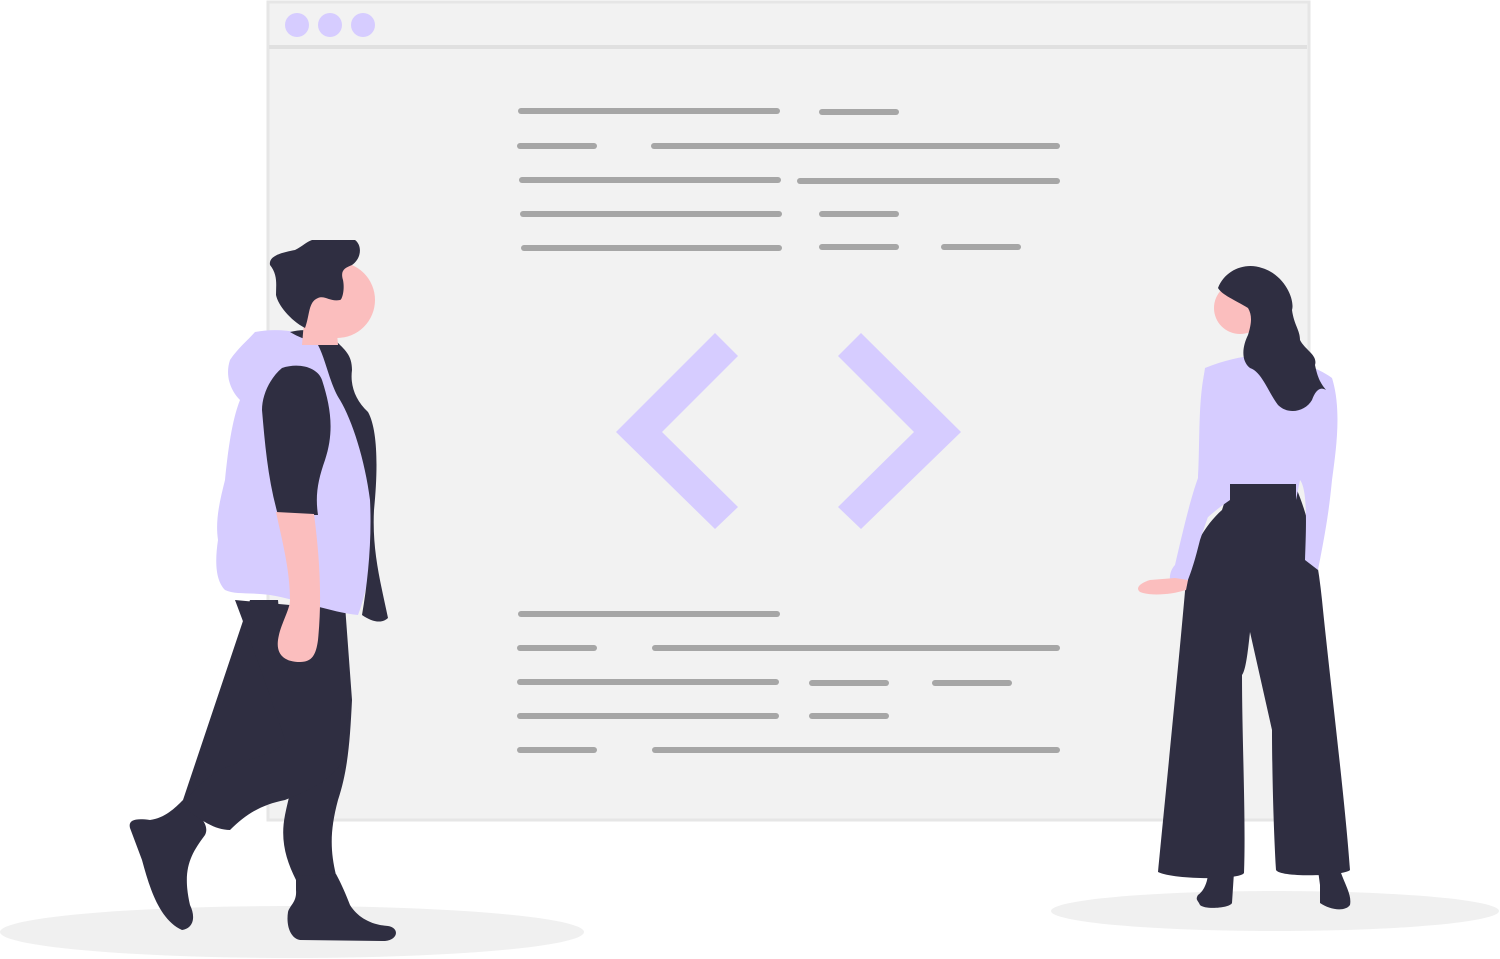 Image resolution: width=1500 pixels, height=959 pixels. What do you see at coordinates (1334, 890) in the screenshot?
I see `woman-right-shoe` at bounding box center [1334, 890].